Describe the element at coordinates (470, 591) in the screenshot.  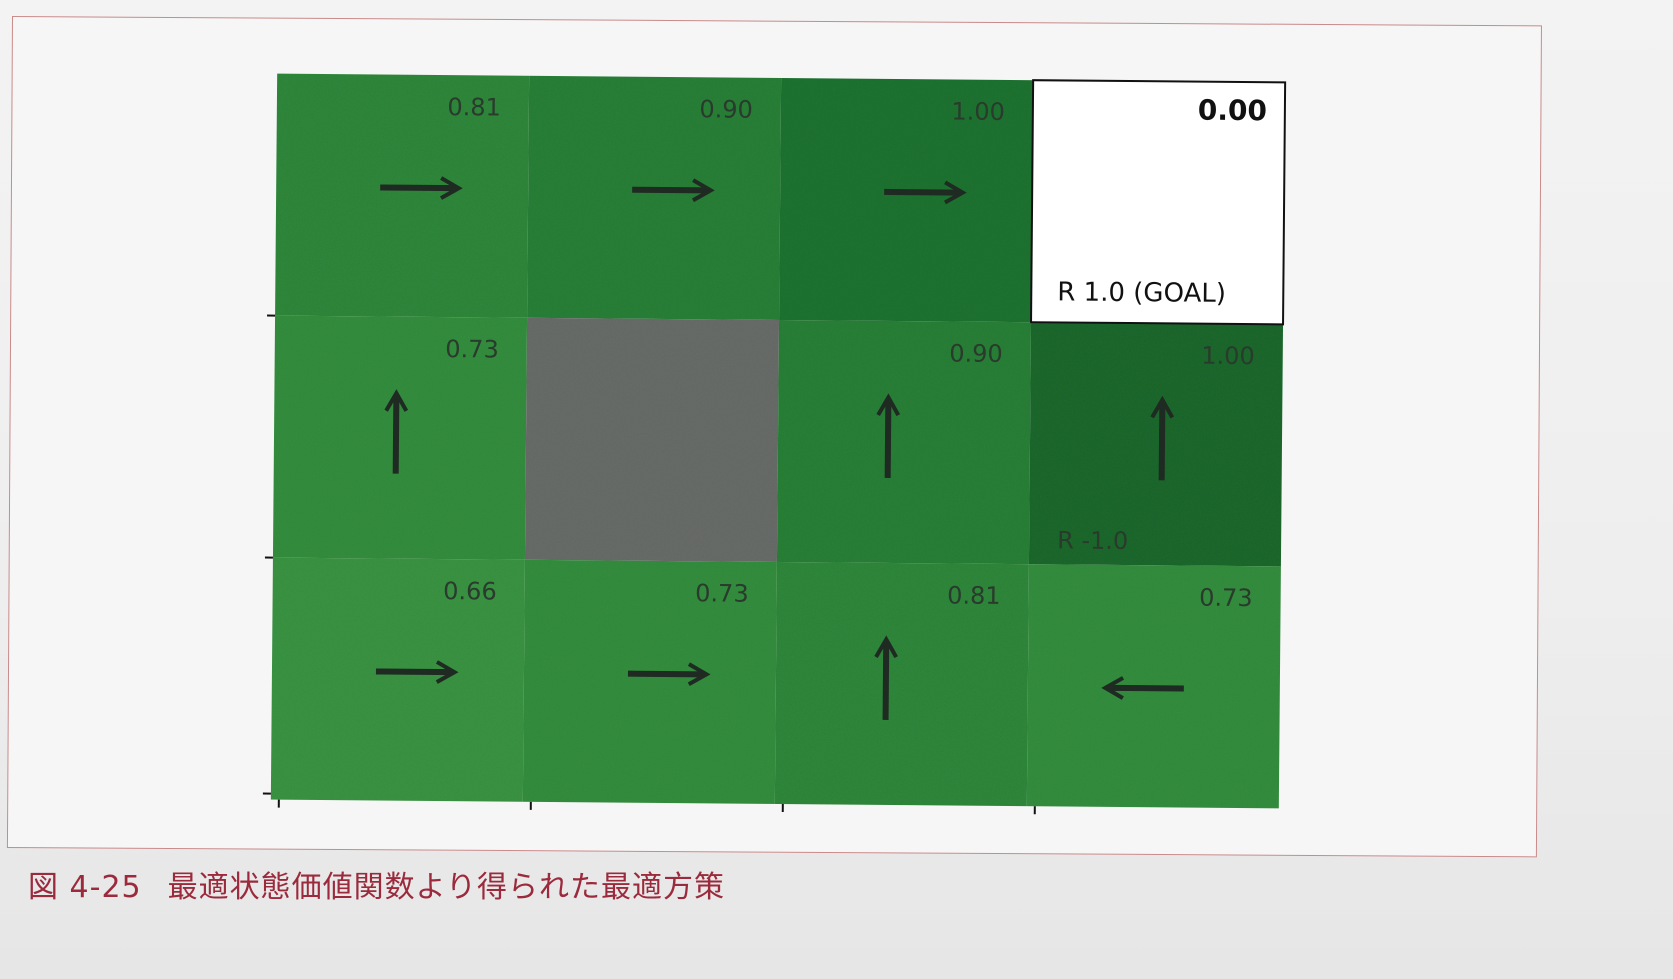
I see `cell-value-label: 0.66` at that location.